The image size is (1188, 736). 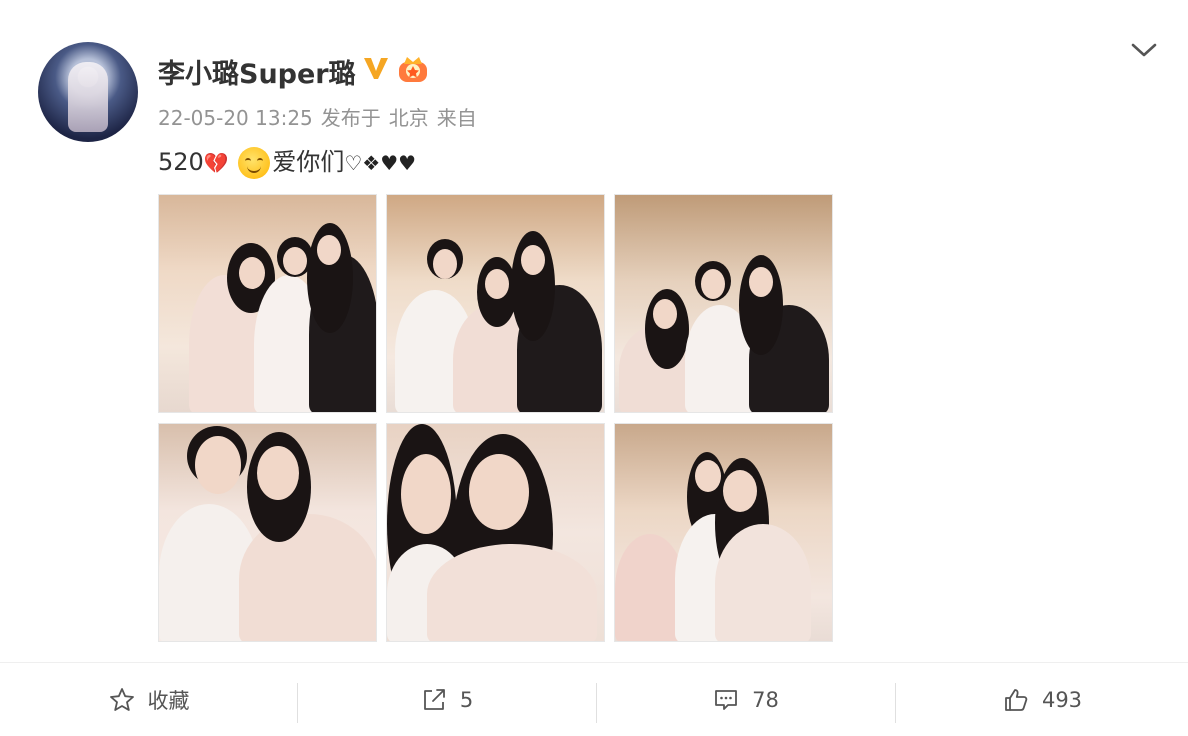 What do you see at coordinates (413, 68) in the screenshot?
I see `member-crown-icon` at bounding box center [413, 68].